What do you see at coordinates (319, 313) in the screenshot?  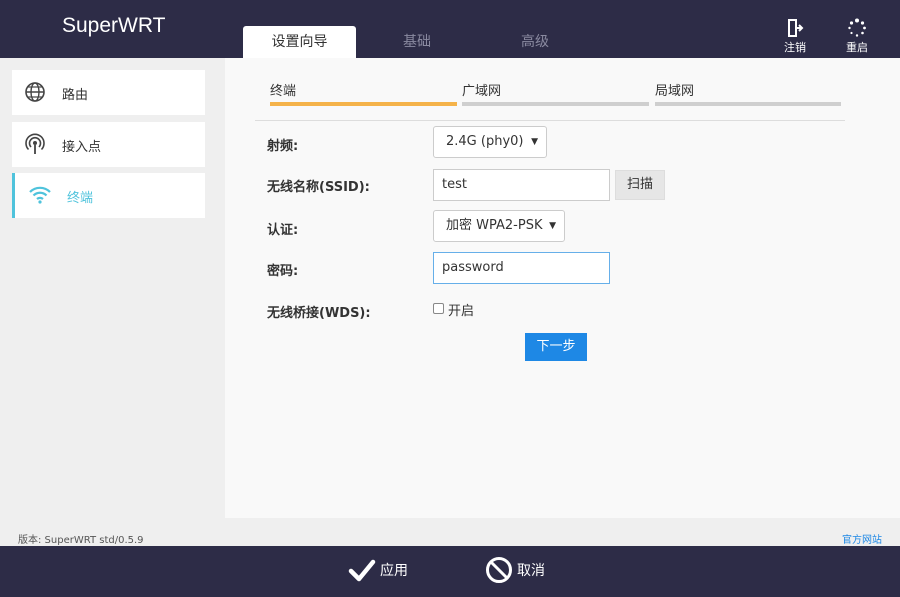 I see `wds-label: 无线桥接(WDS):` at bounding box center [319, 313].